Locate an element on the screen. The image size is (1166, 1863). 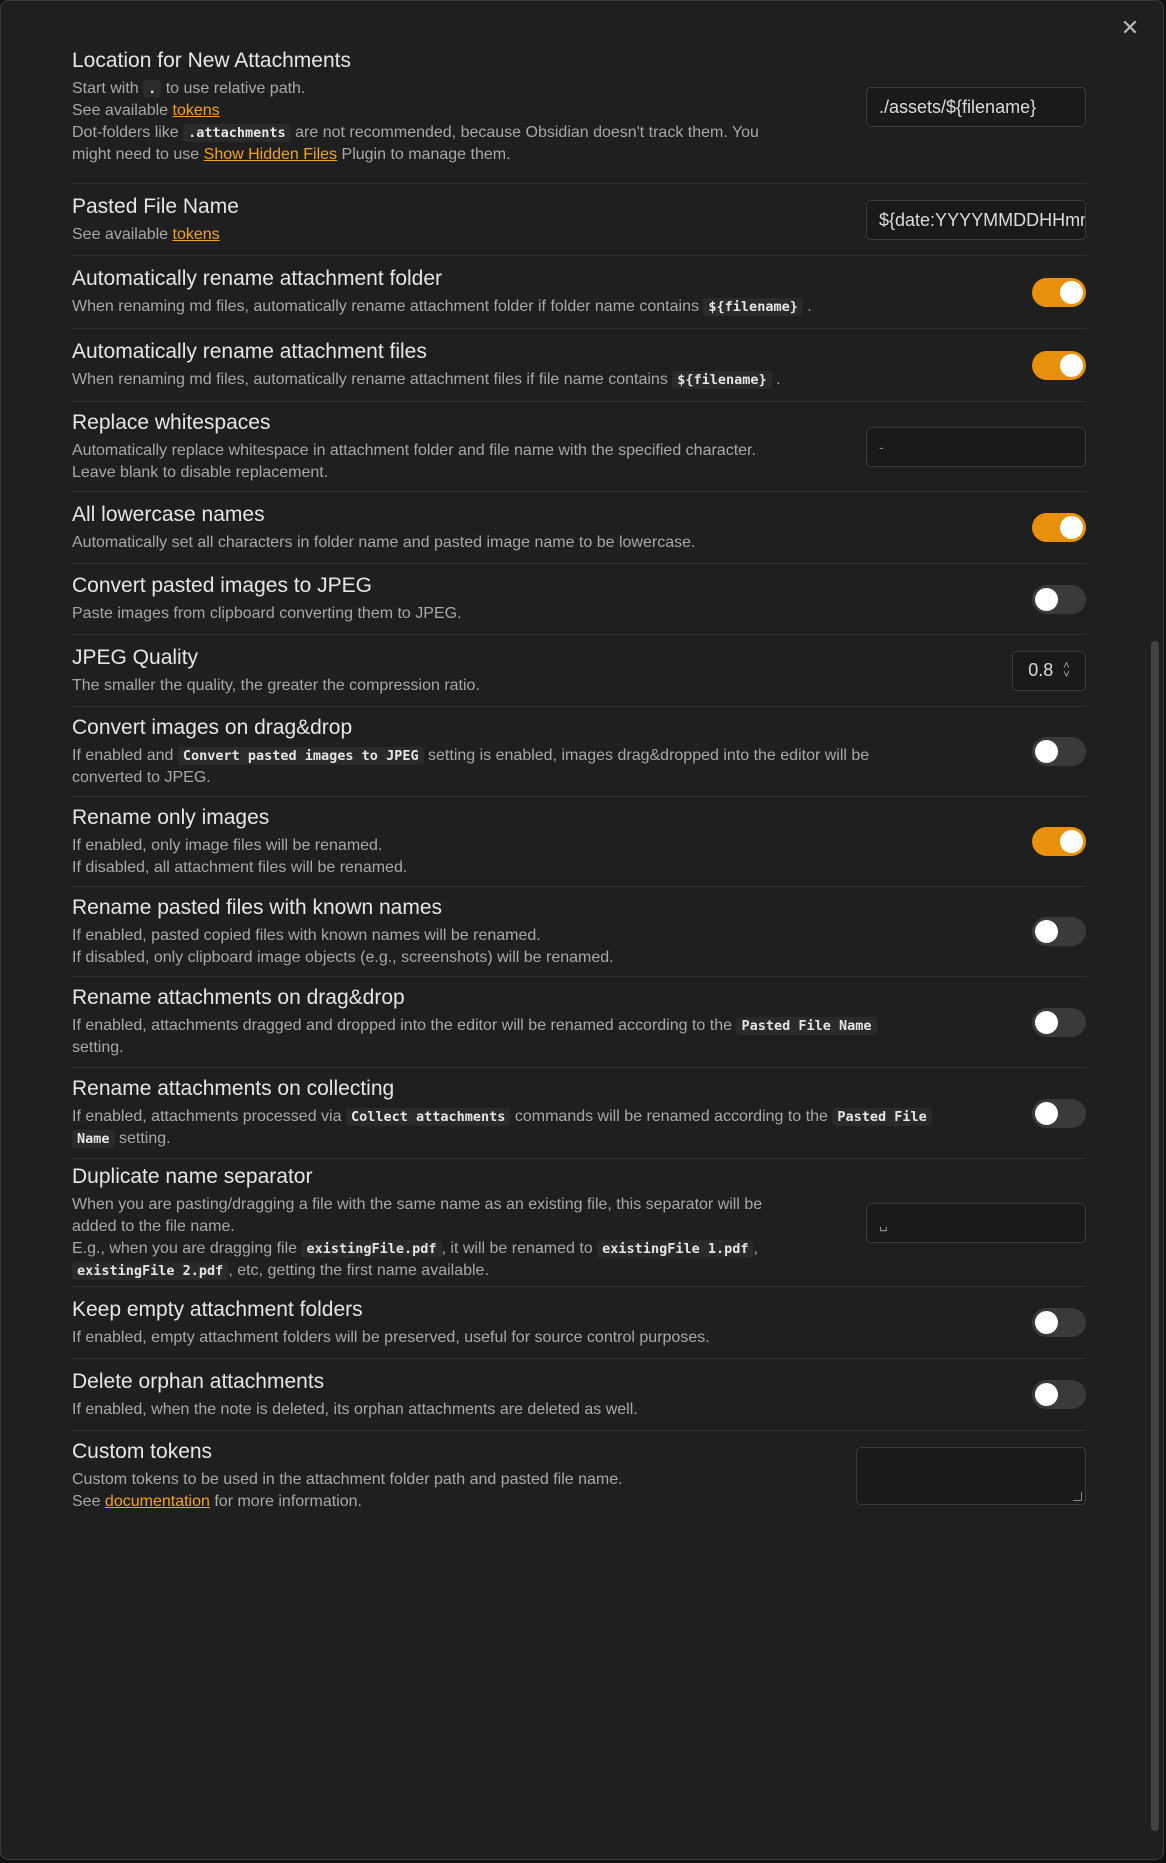
setting-name: Duplicate name separator is located at coordinates (192, 1176).